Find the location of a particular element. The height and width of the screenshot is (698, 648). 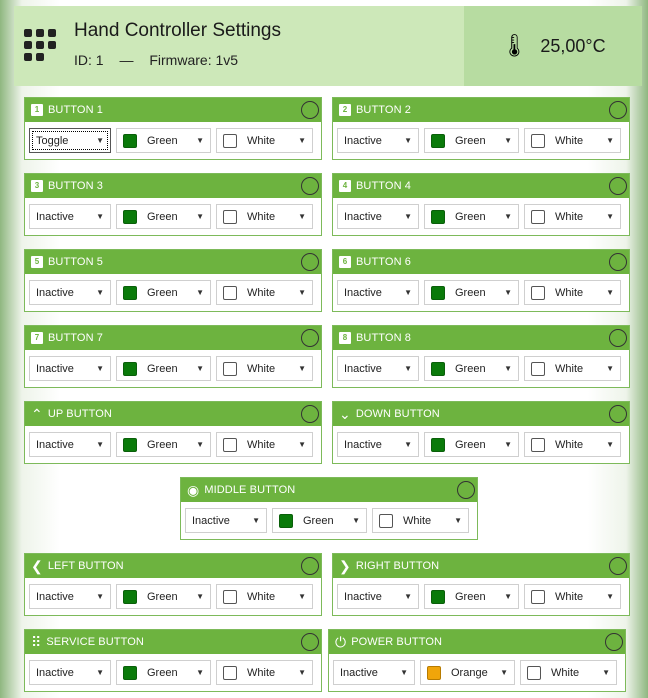

panel-header: ⌃ UP BUTTON is located at coordinates (173, 414).